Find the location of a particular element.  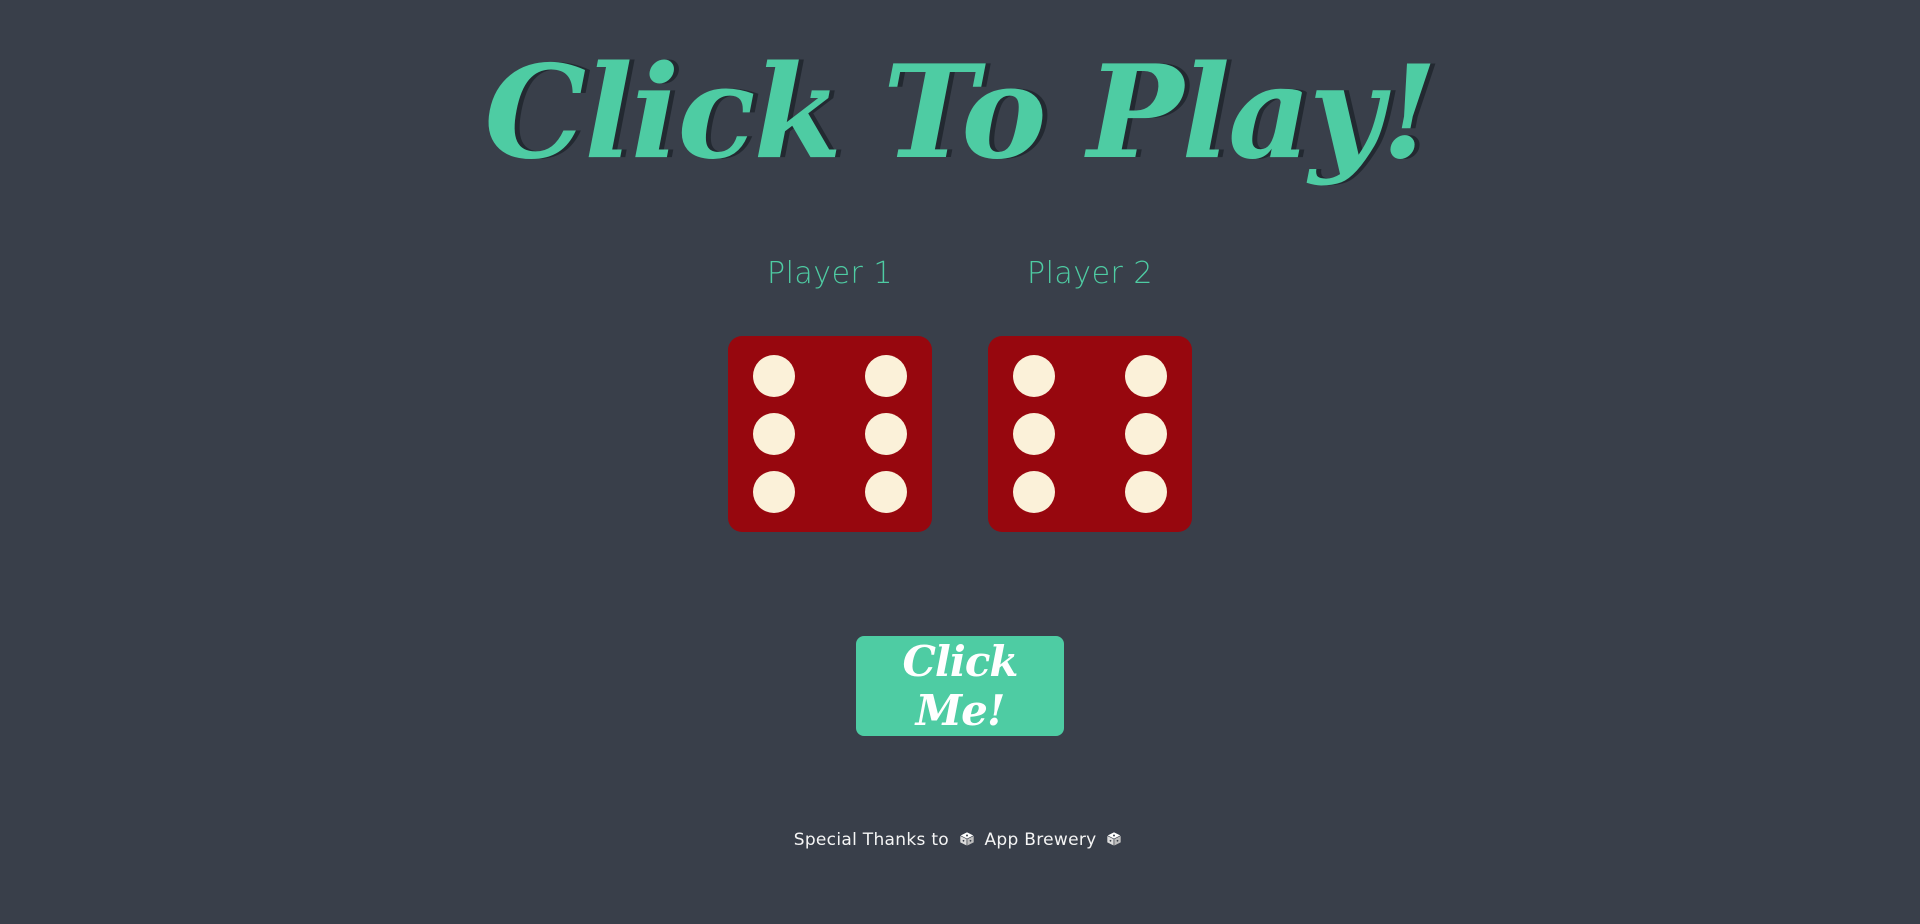

player-1-die-pips is located at coordinates (830, 434).